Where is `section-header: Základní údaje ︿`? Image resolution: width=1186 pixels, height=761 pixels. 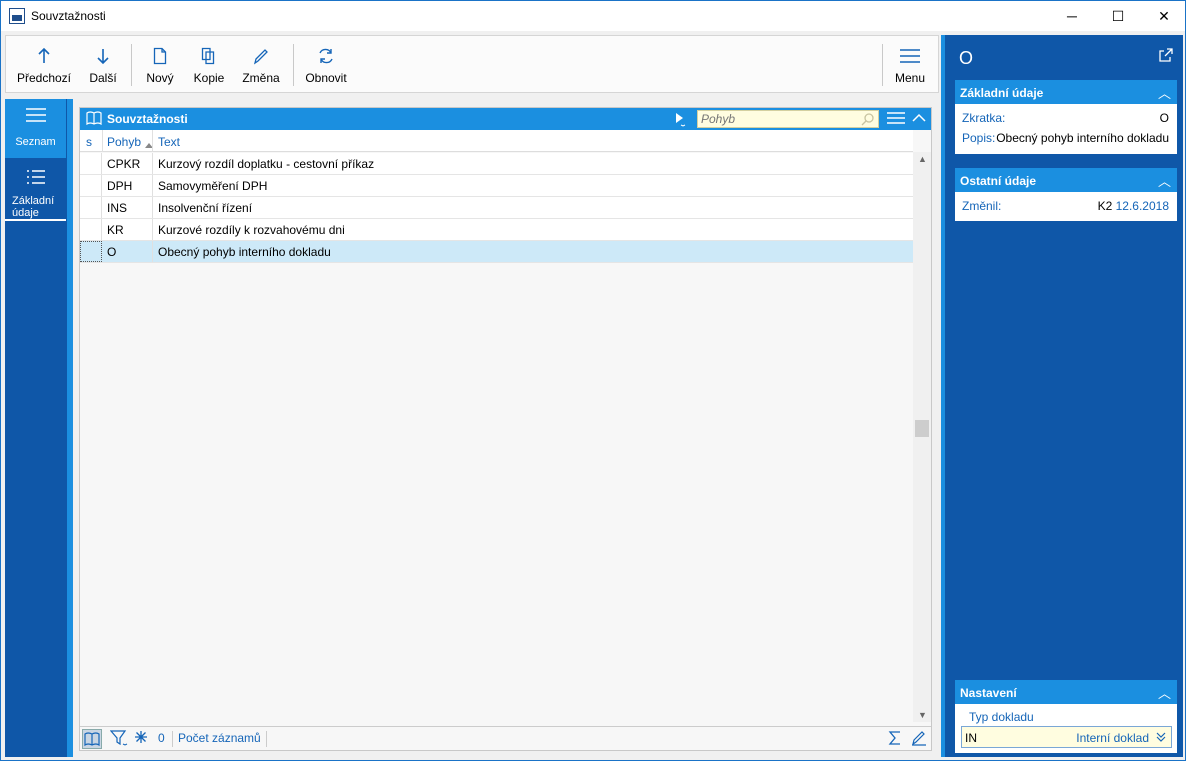 section-header: Základní údaje ︿ is located at coordinates (1066, 92).